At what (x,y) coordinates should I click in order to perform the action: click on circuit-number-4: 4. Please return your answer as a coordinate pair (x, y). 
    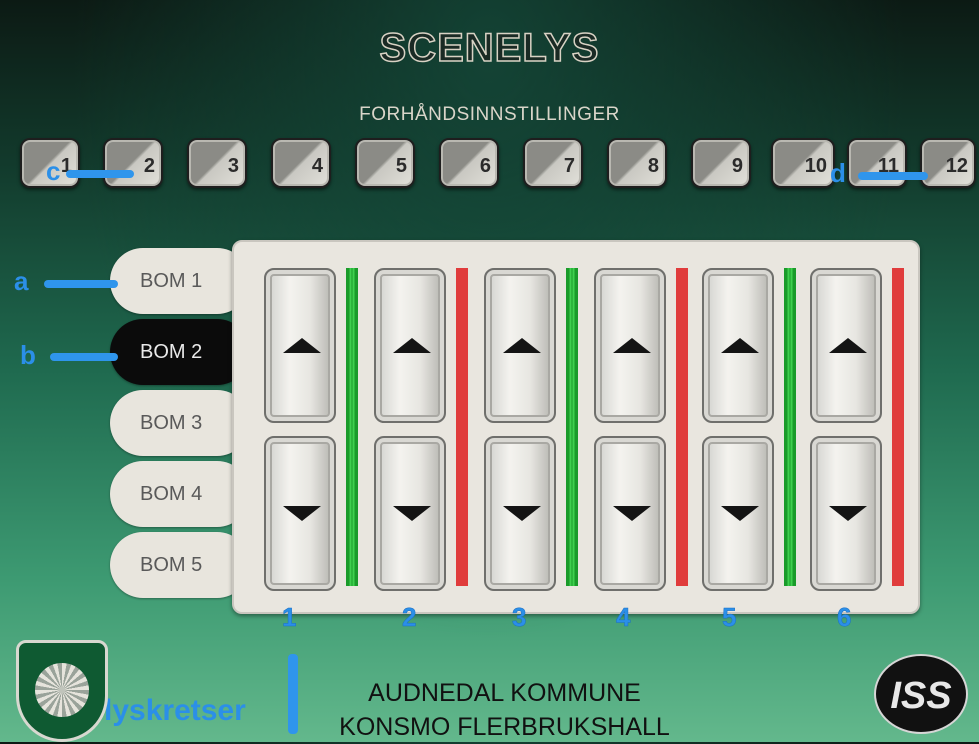
    Looking at the image, I should click on (623, 617).